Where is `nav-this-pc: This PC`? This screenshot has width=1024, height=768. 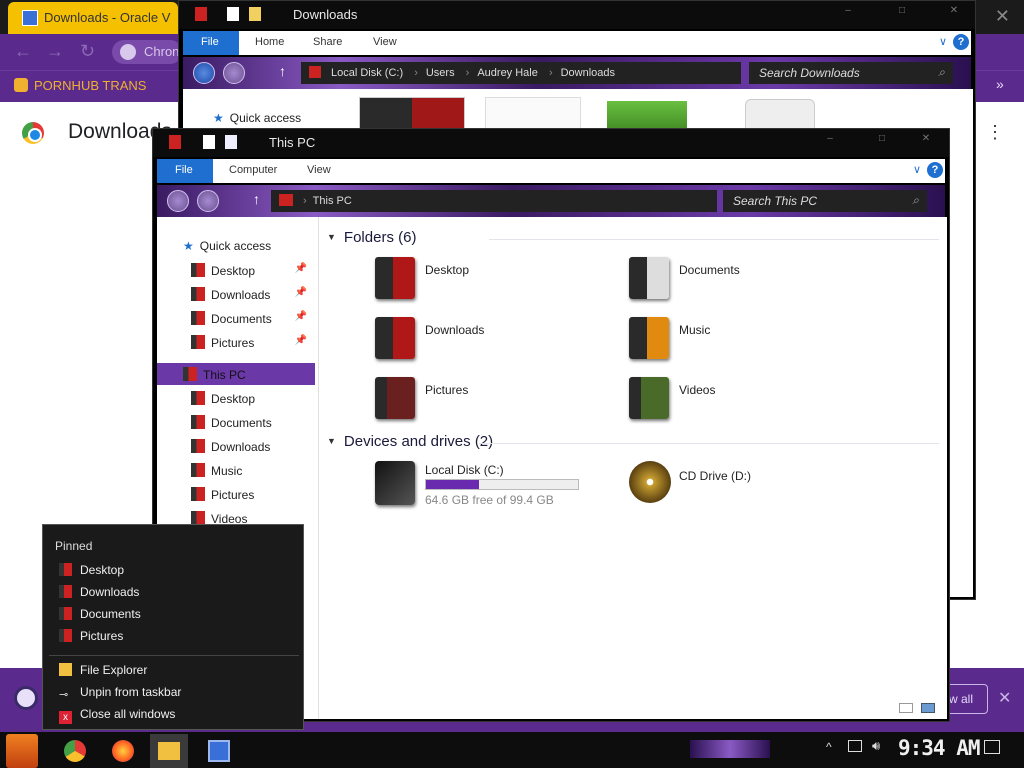 nav-this-pc: This PC is located at coordinates (236, 374).